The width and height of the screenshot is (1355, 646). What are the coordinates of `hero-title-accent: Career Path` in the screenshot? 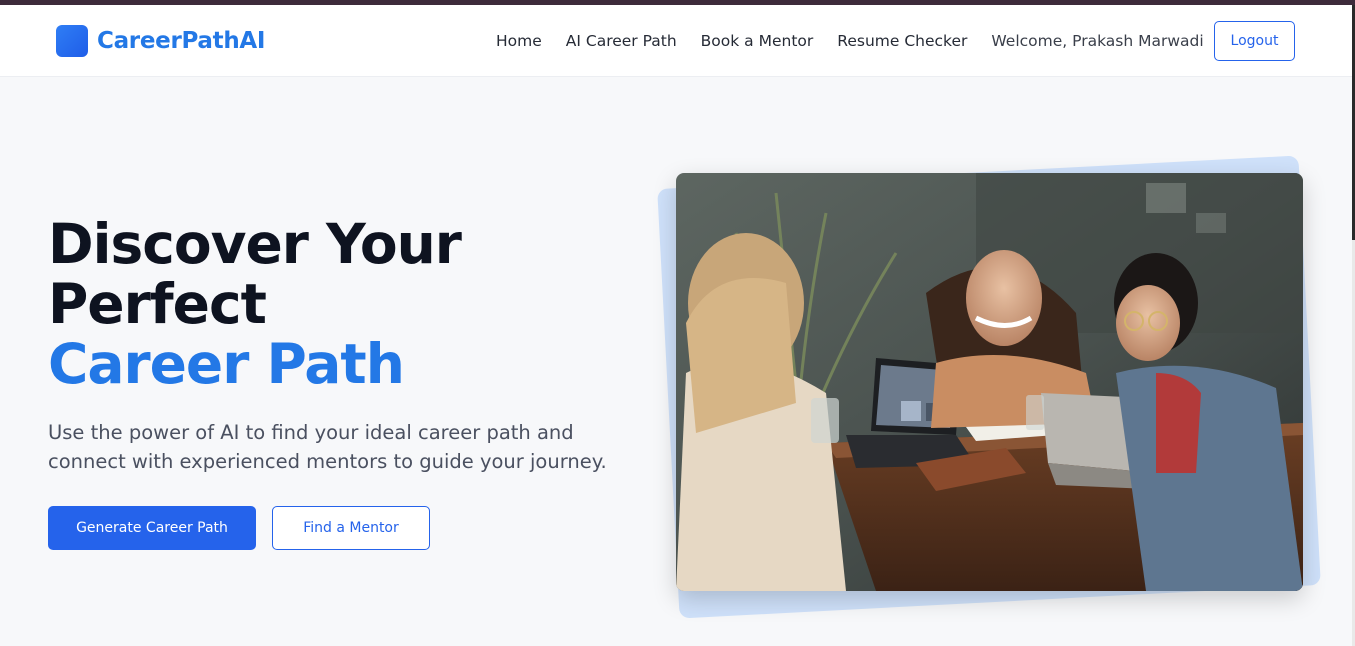 It's located at (226, 364).